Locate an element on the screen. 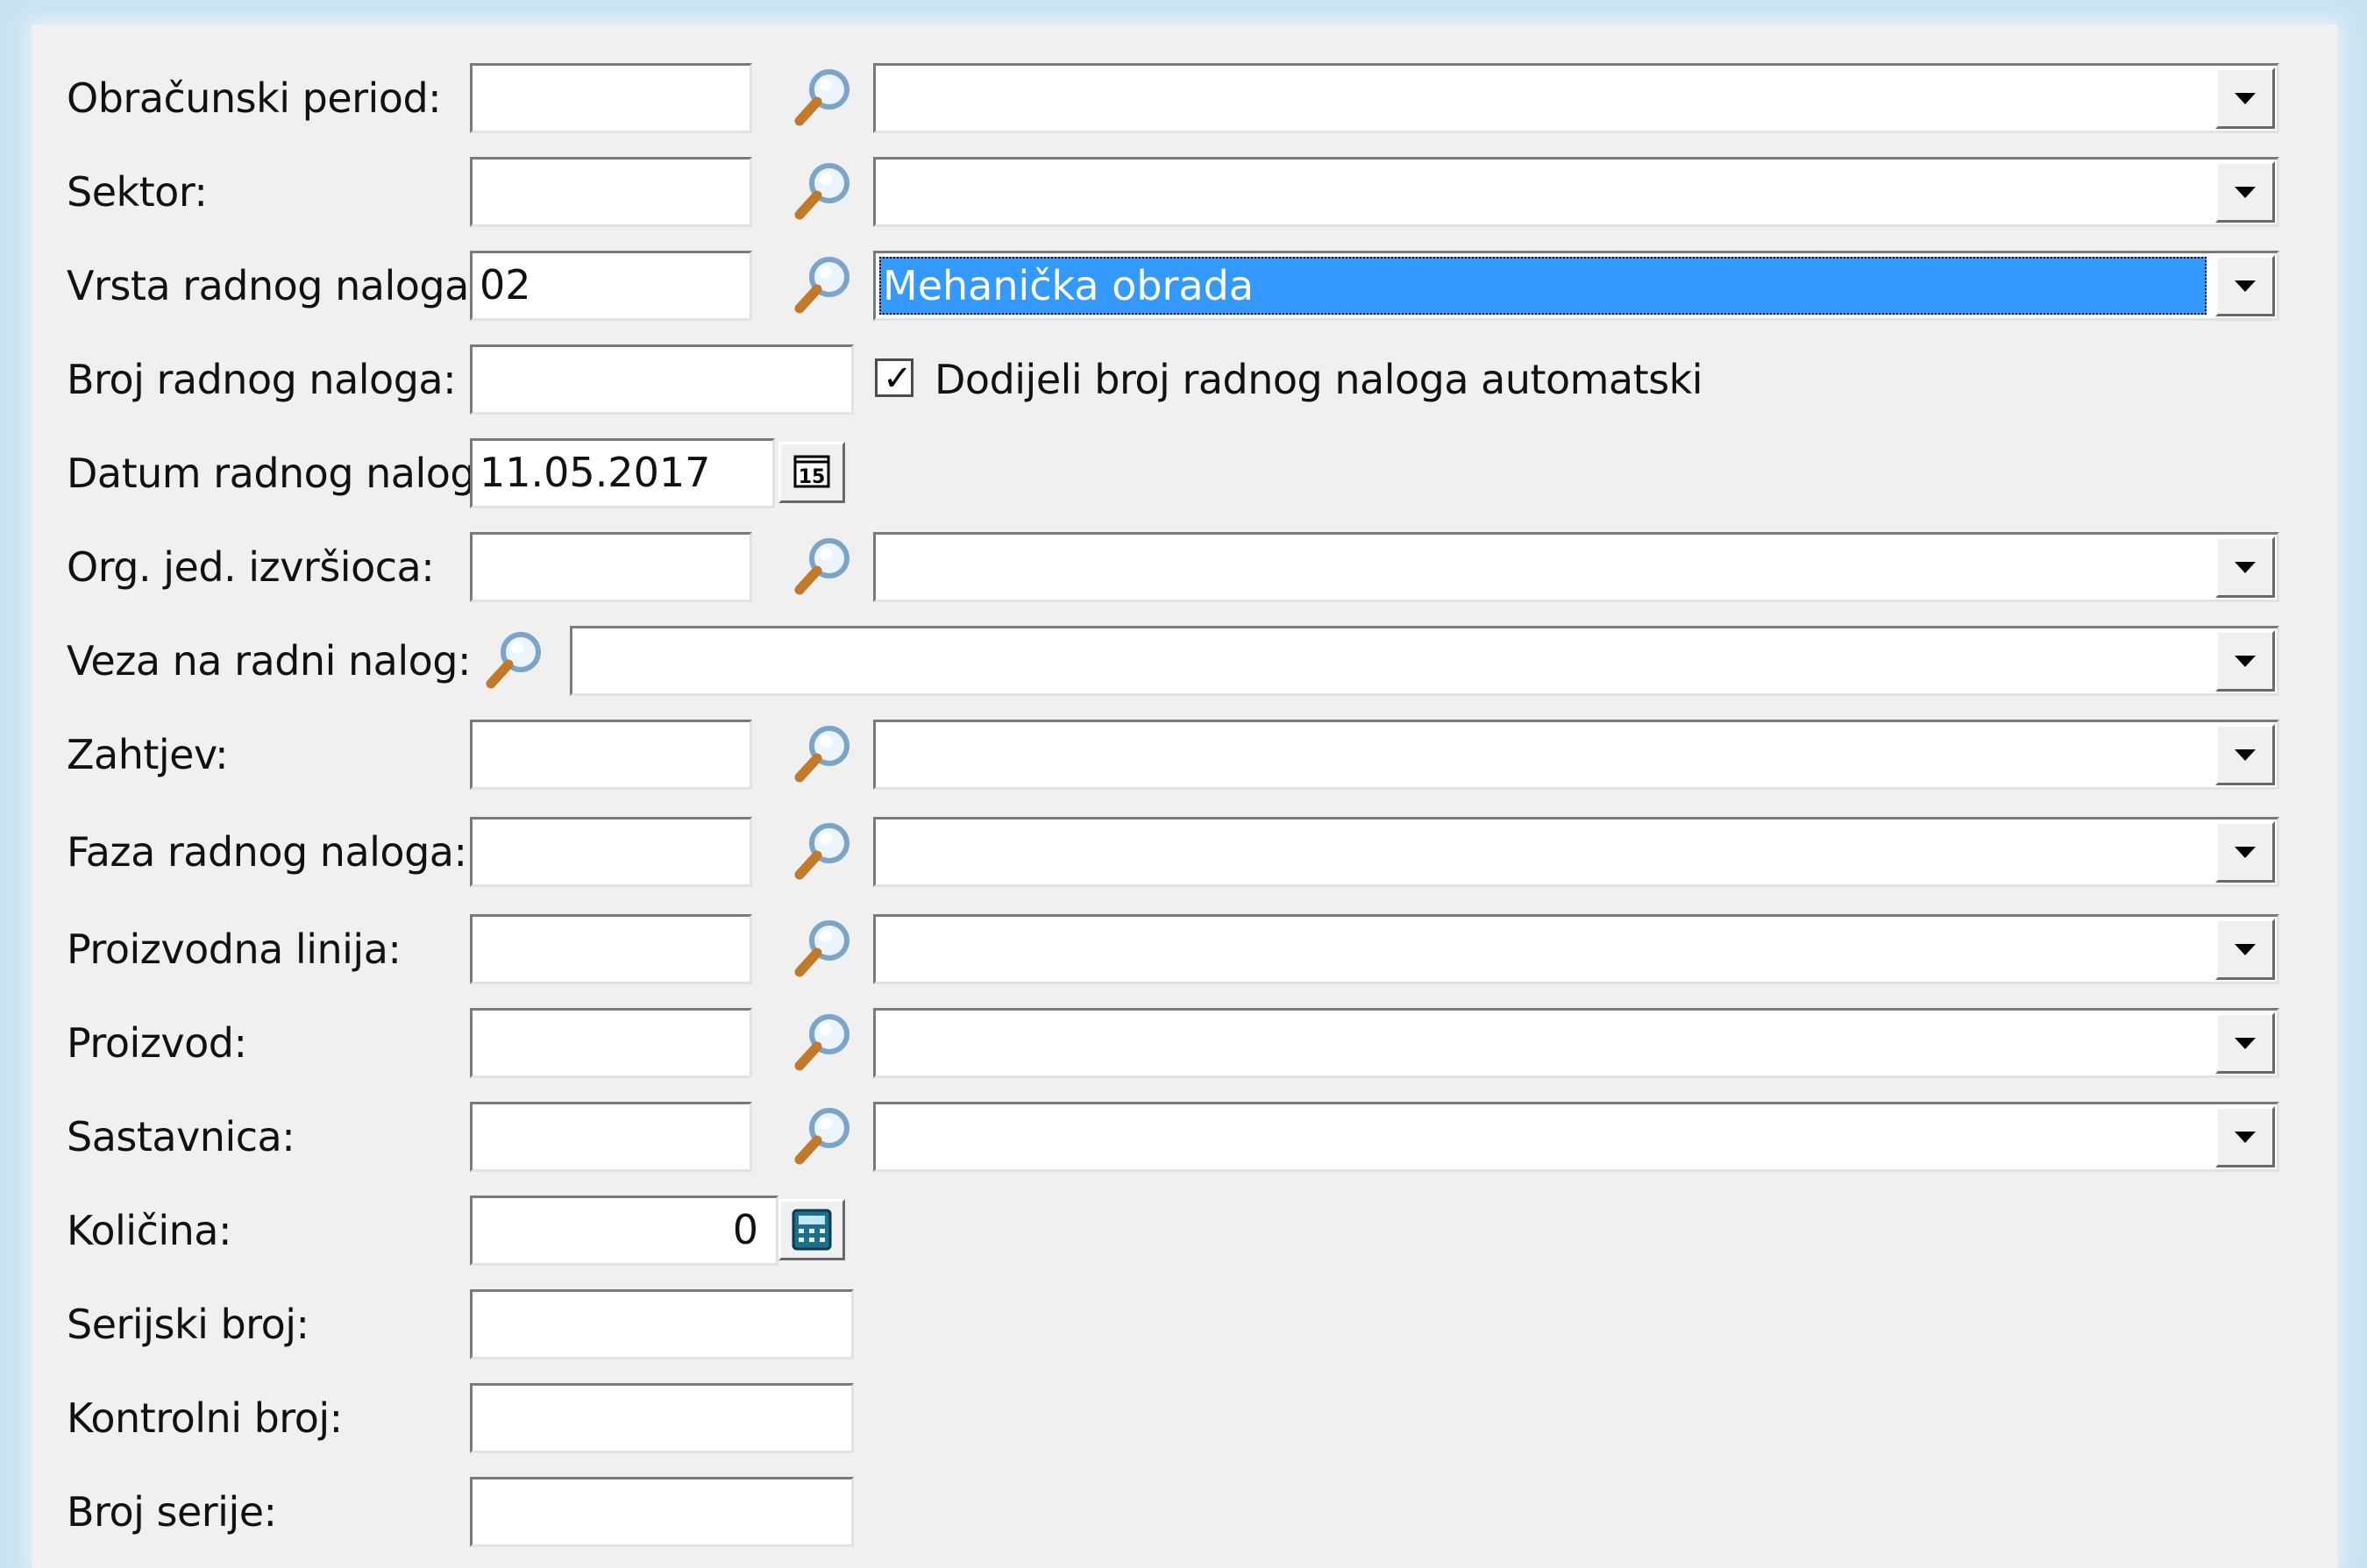 This screenshot has width=2367, height=1568. sector-dropdown-button is located at coordinates (2245, 192).